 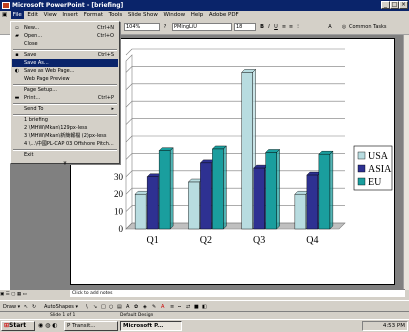 I want to click on line-icon: \, so click(x=87, y=307).